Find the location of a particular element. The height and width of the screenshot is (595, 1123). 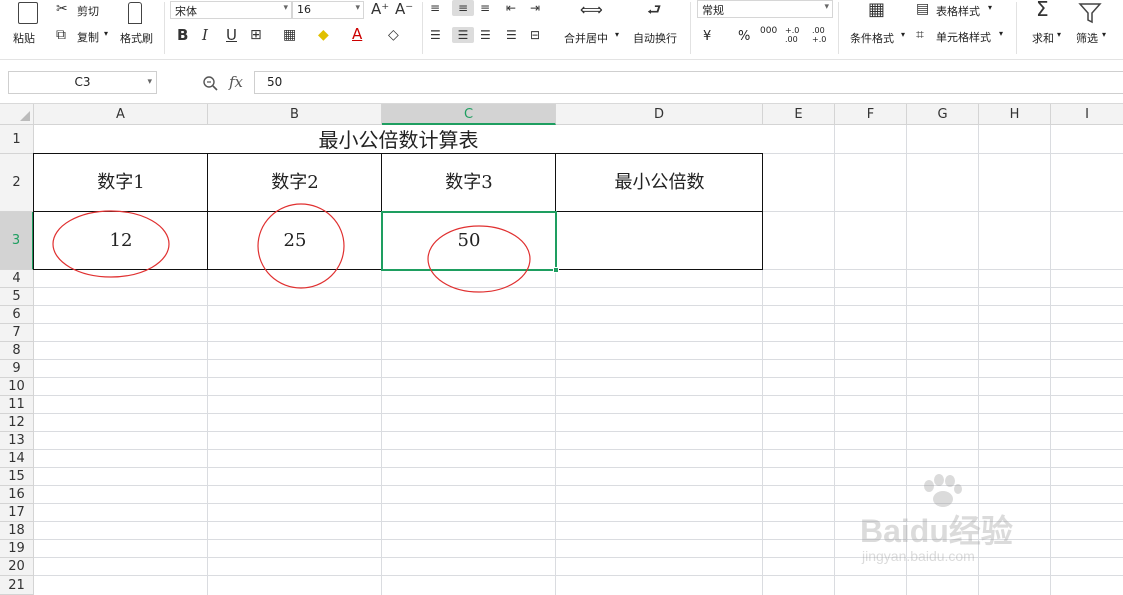

align-top-icon: ≡ is located at coordinates (435, 8).